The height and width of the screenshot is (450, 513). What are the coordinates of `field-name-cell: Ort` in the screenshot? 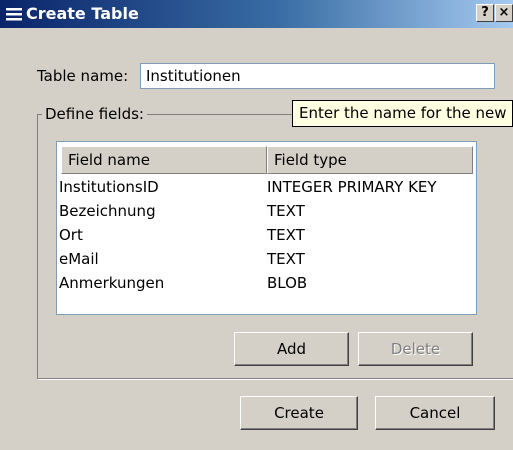 It's located at (71, 235).